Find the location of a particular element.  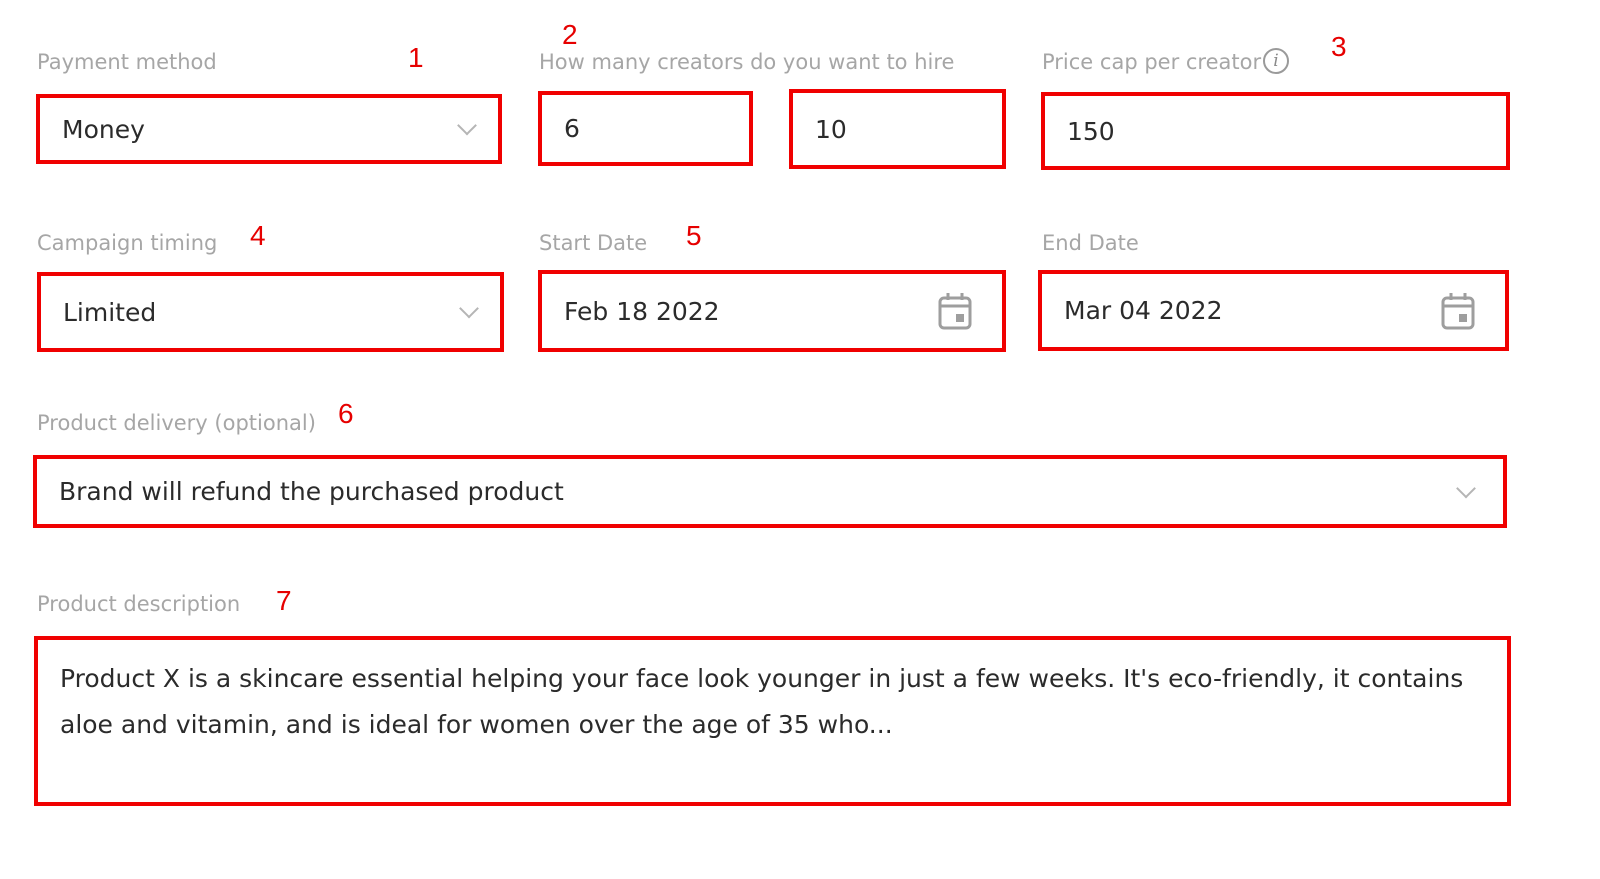

price-cap-value: 150 is located at coordinates (1091, 131).